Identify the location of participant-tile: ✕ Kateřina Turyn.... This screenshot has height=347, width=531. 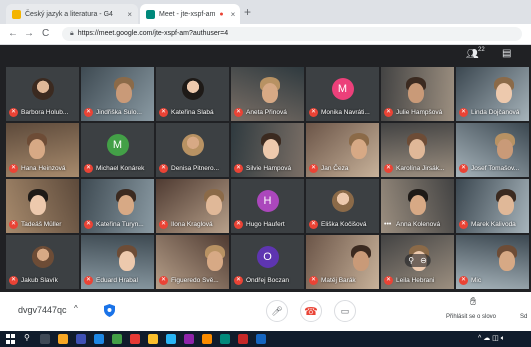
(117, 206).